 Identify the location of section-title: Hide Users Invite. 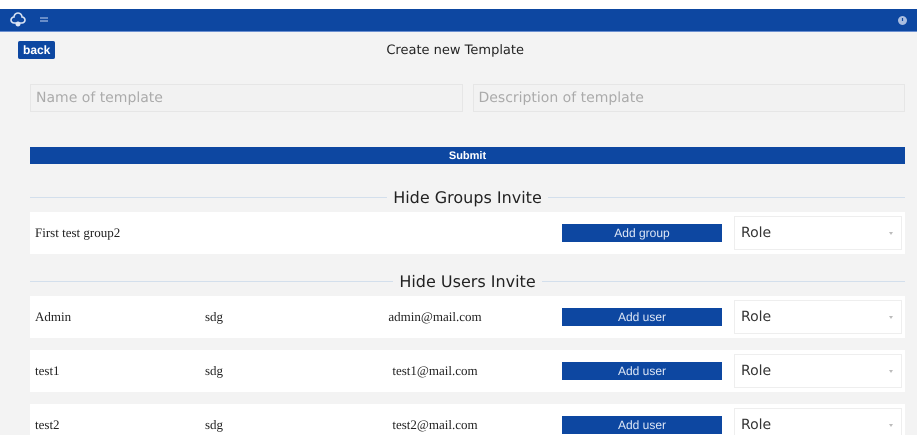
(467, 281).